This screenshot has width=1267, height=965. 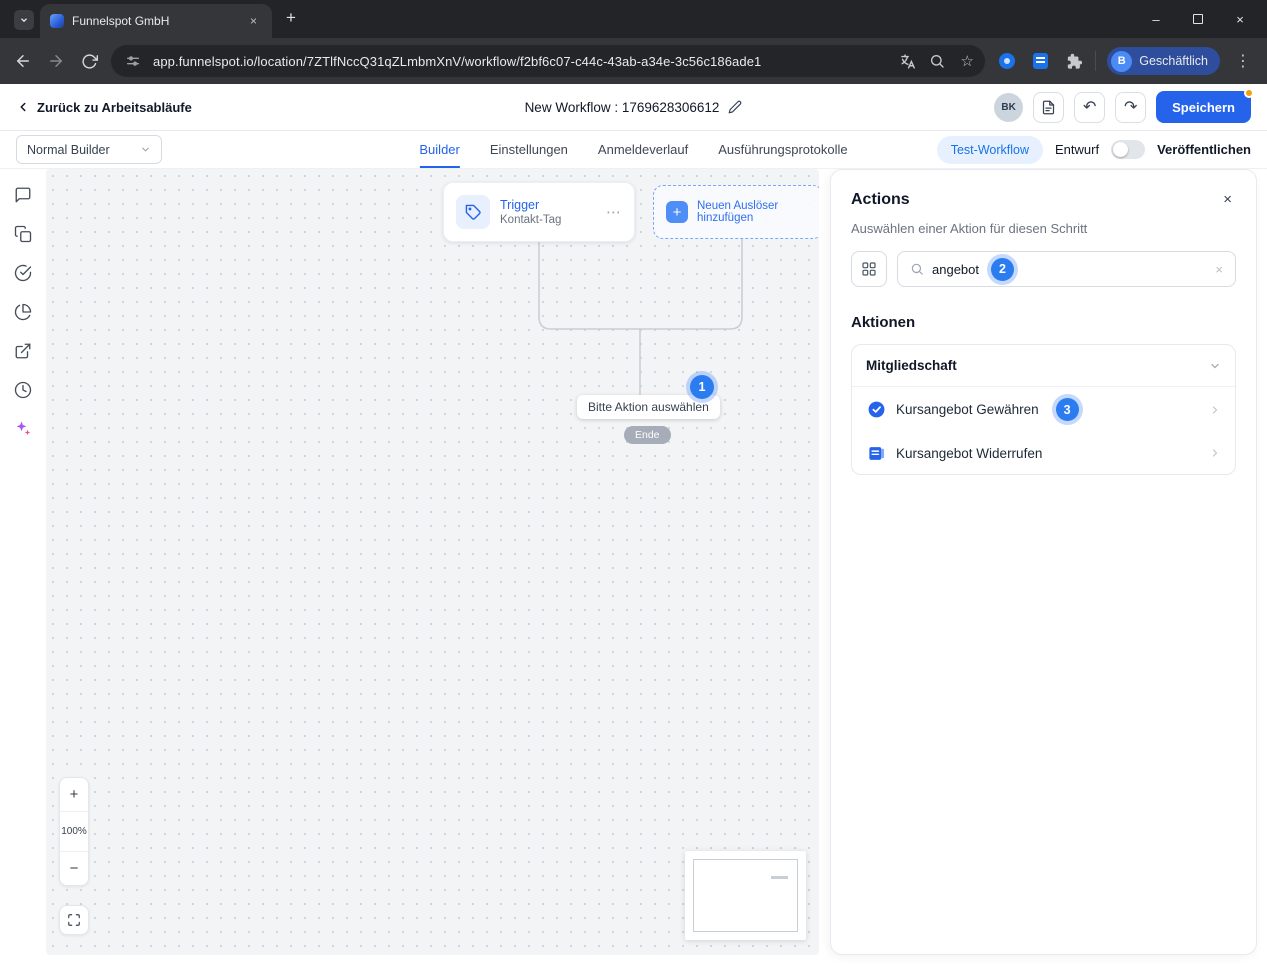 I want to click on extension-doc-icon, so click(x=1040, y=61).